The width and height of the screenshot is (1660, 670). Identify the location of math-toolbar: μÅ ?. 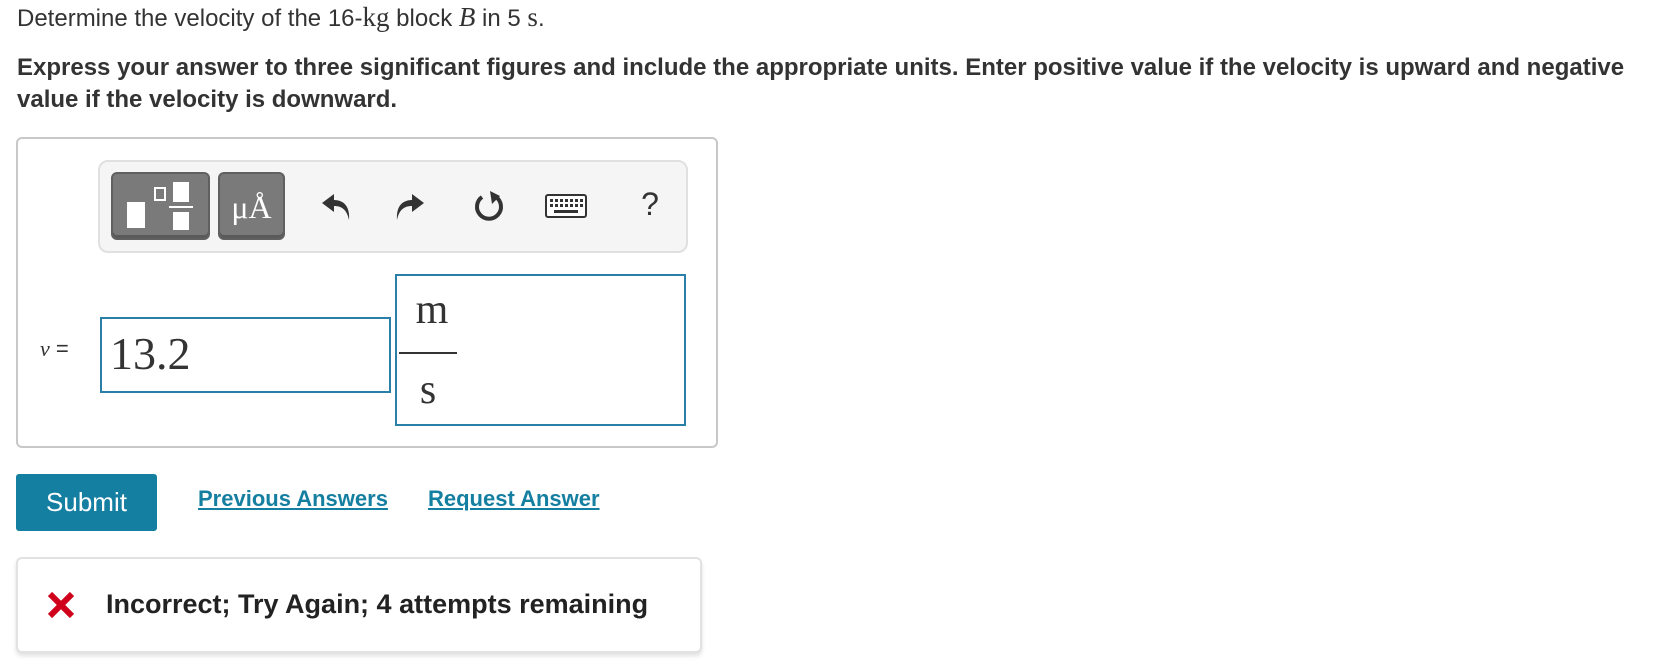
(393, 206).